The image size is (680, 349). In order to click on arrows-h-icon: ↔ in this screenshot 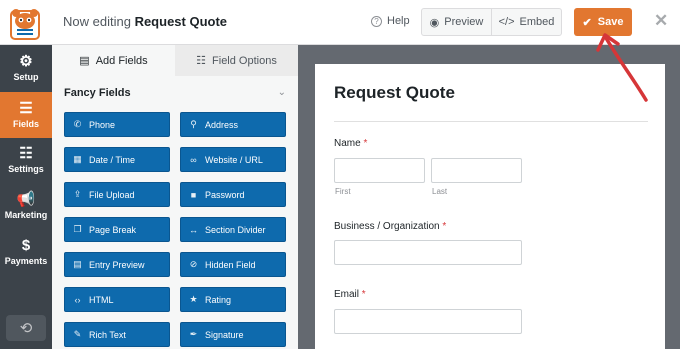, I will do `click(193, 229)`.